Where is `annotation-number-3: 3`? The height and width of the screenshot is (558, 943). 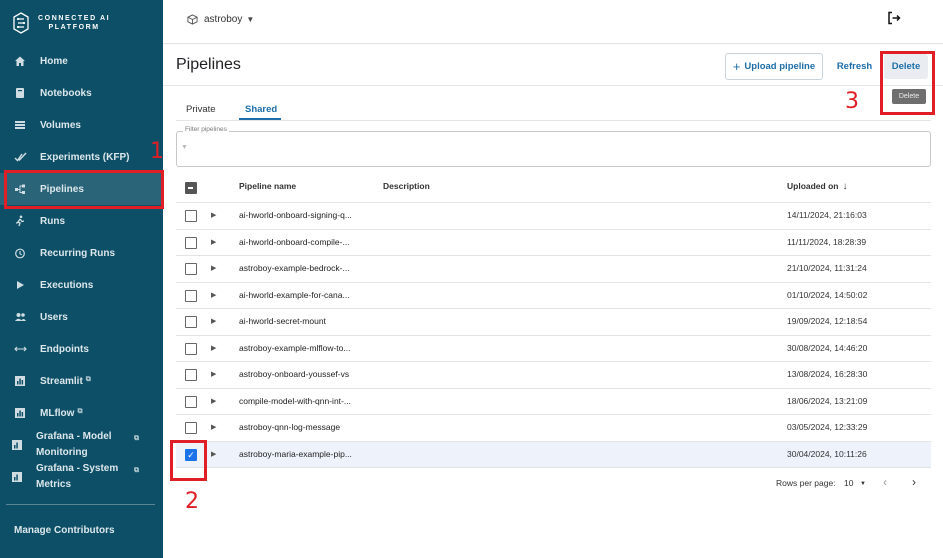 annotation-number-3: 3 is located at coordinates (852, 101).